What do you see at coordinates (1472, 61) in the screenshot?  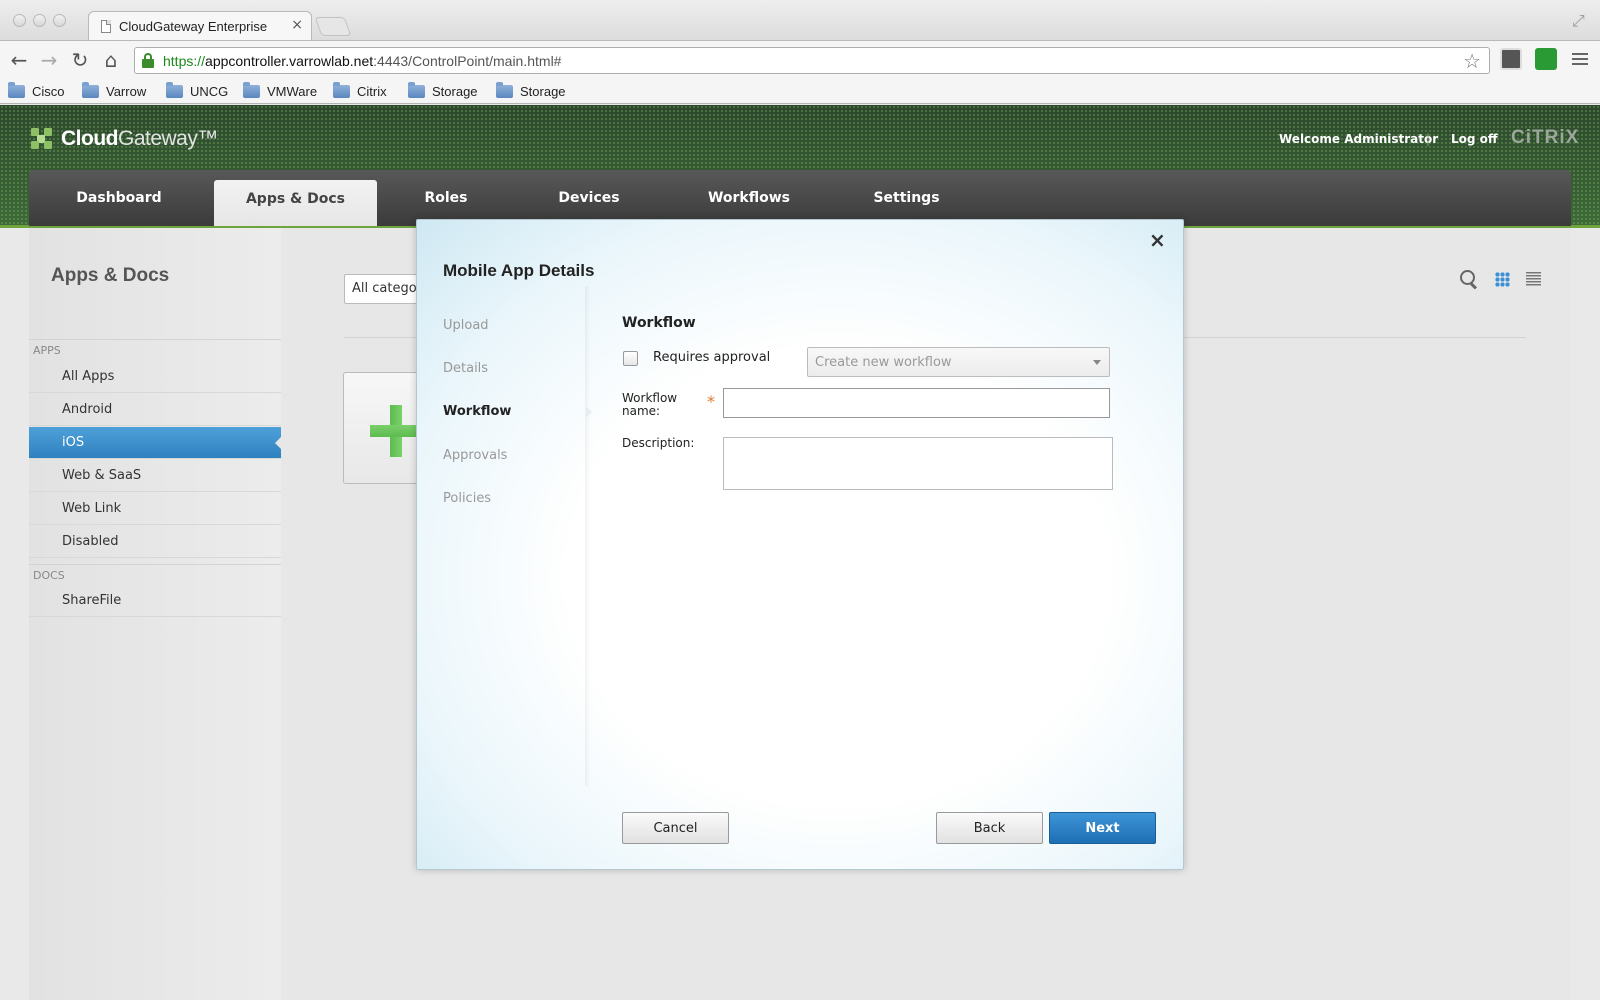 I see `bookmark-star-icon: ☆` at bounding box center [1472, 61].